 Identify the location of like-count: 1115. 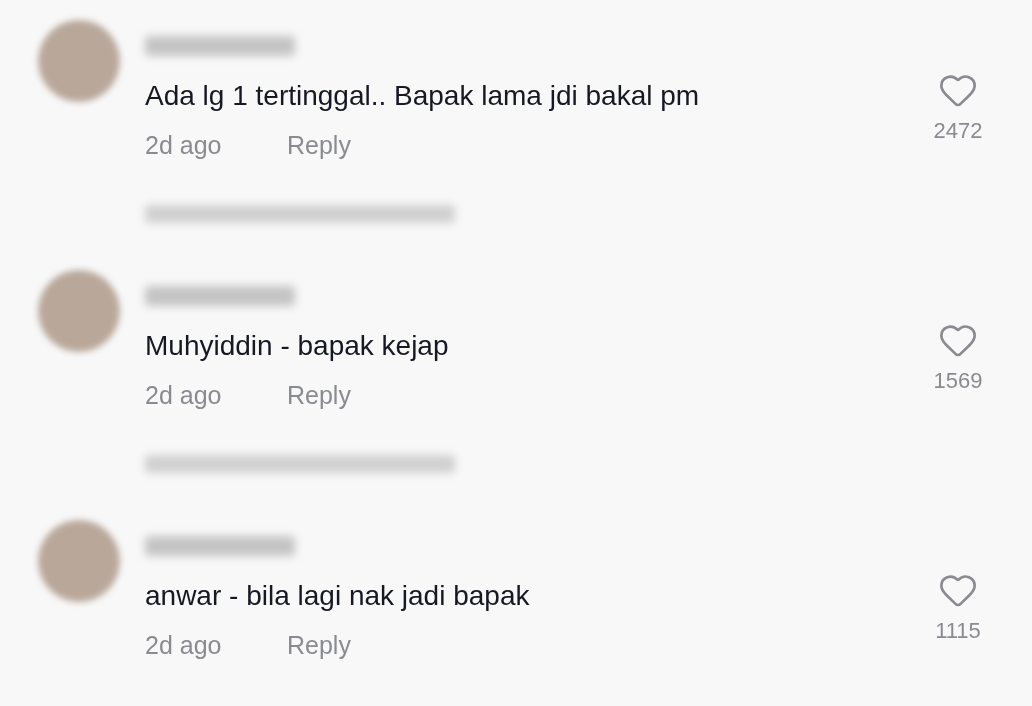
(958, 631).